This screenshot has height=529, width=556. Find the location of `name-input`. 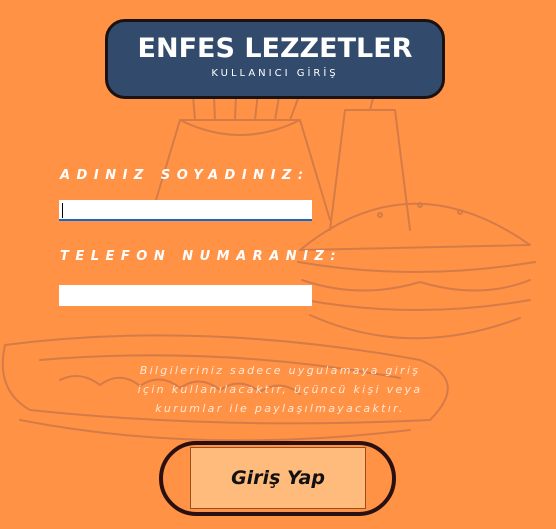

name-input is located at coordinates (185, 210).